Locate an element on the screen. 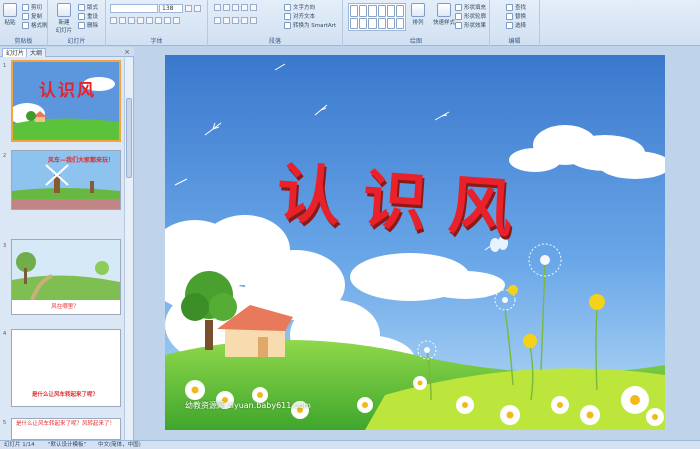 The height and width of the screenshot is (449, 700). align-right-icon is located at coordinates (235, 20).